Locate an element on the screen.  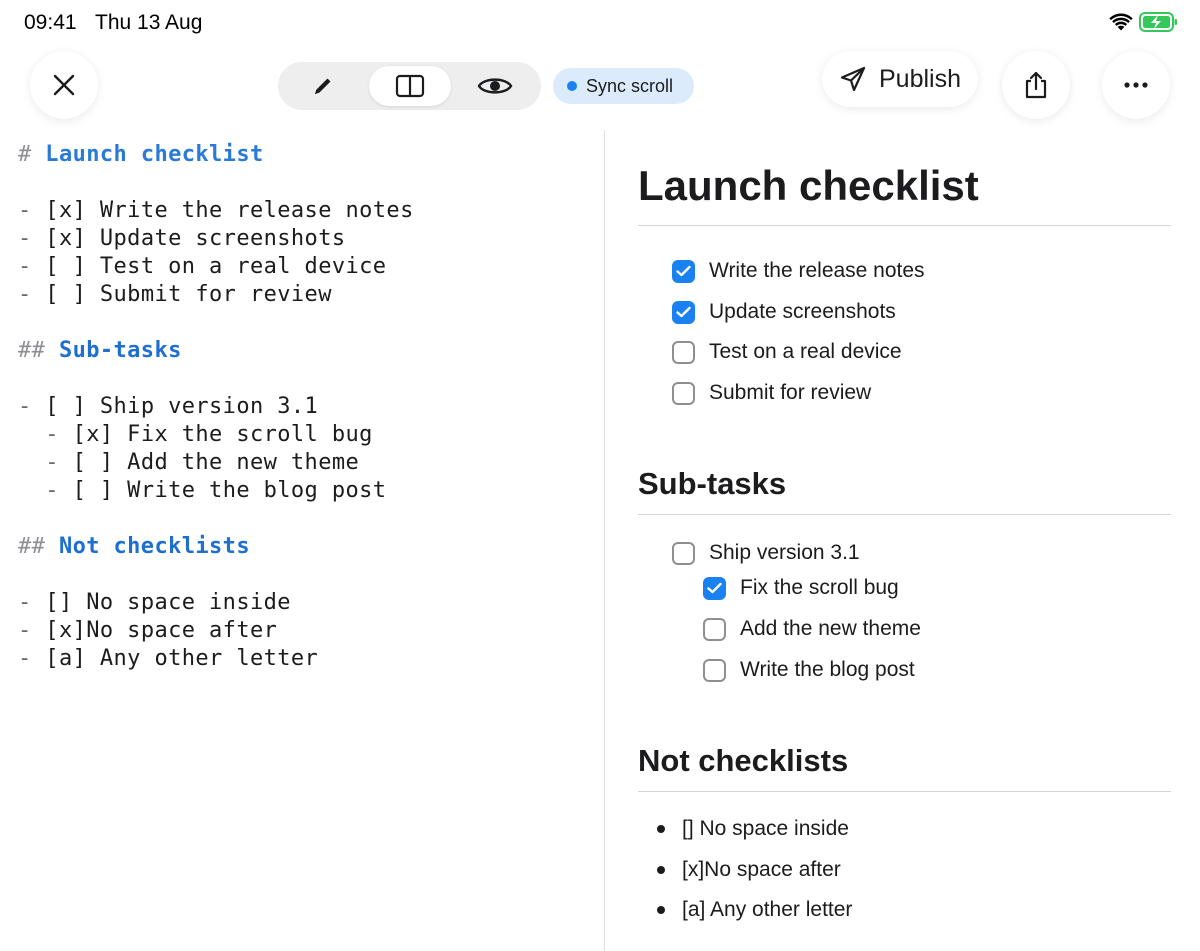
task-label: Ship version 3.1 is located at coordinates (784, 552).